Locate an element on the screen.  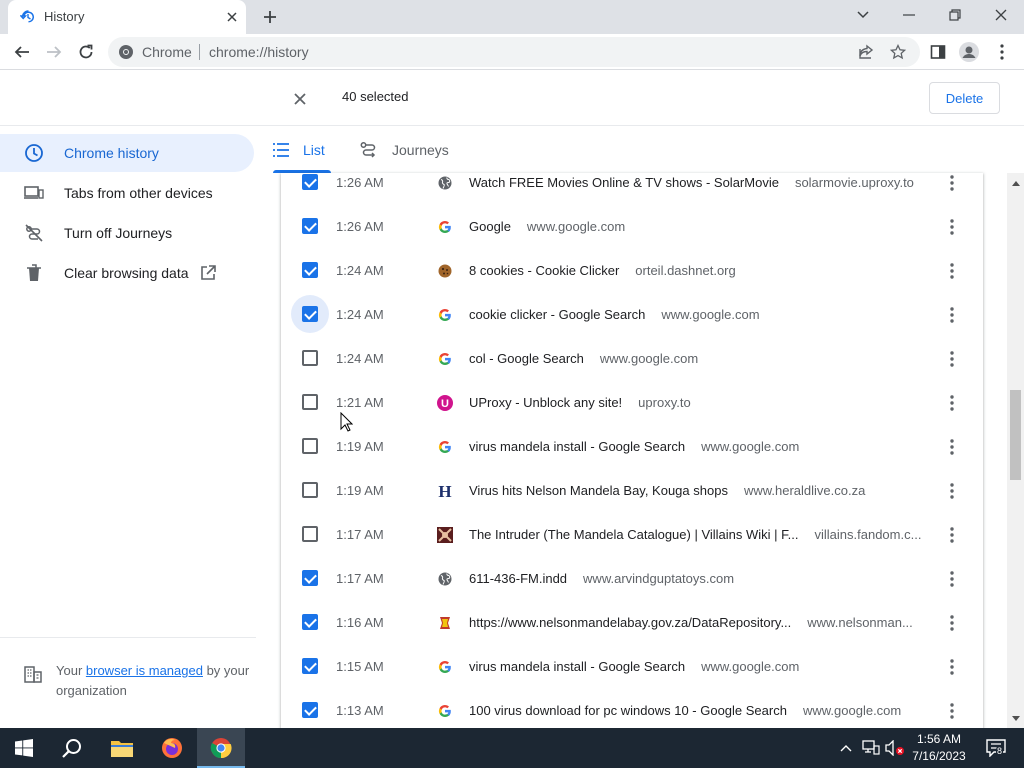
scrollbar-thumb is located at coordinates (1015, 435).